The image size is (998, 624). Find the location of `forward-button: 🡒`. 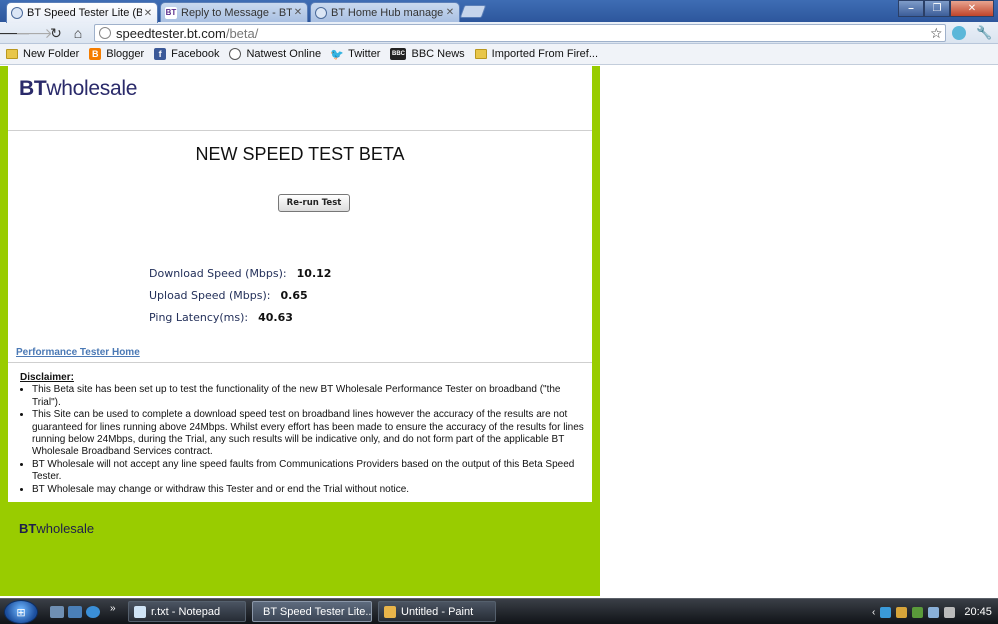

forward-button: 🡒 is located at coordinates (34, 33).